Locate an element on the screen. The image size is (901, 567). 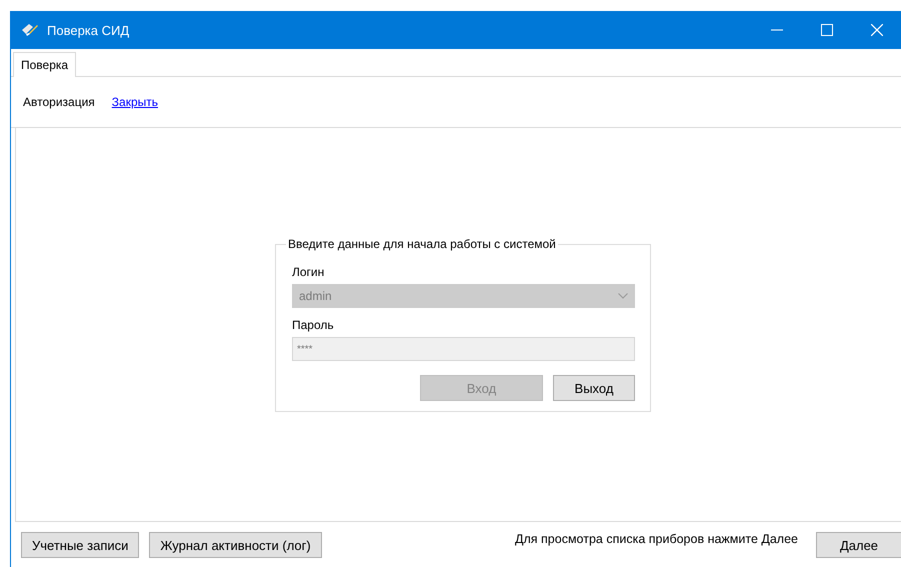
password-field: **** is located at coordinates (463, 349).